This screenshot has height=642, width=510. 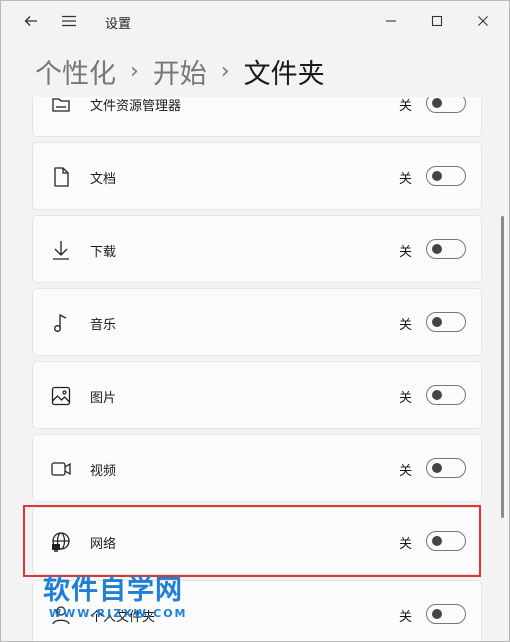 I want to click on file-explorer-icon, so click(x=61, y=106).